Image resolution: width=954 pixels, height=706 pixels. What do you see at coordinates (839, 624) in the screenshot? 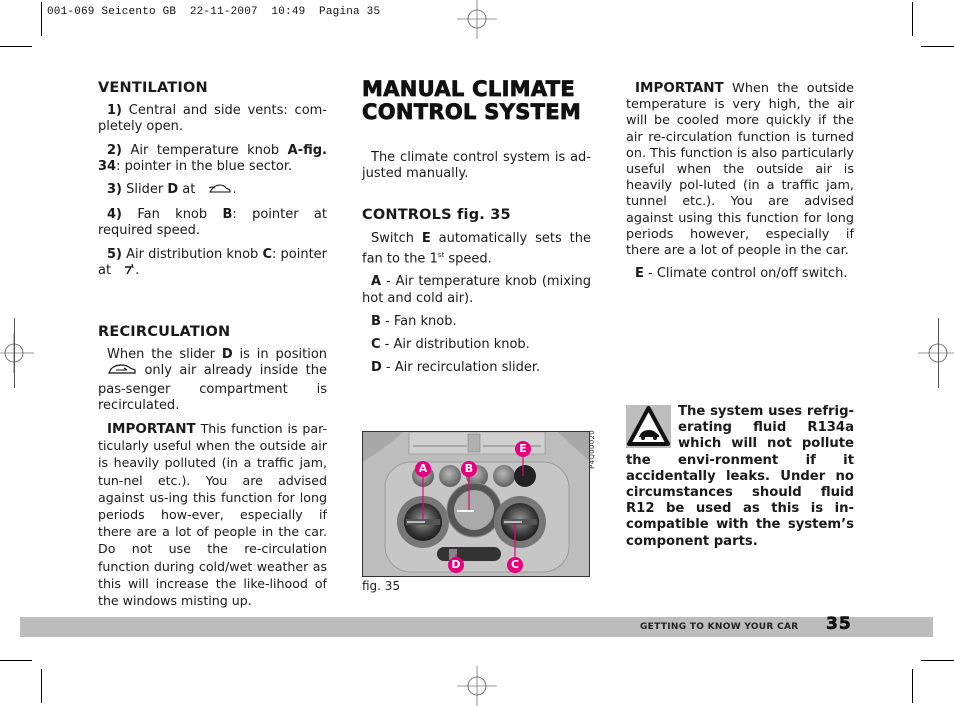
I see `page-number: 35` at bounding box center [839, 624].